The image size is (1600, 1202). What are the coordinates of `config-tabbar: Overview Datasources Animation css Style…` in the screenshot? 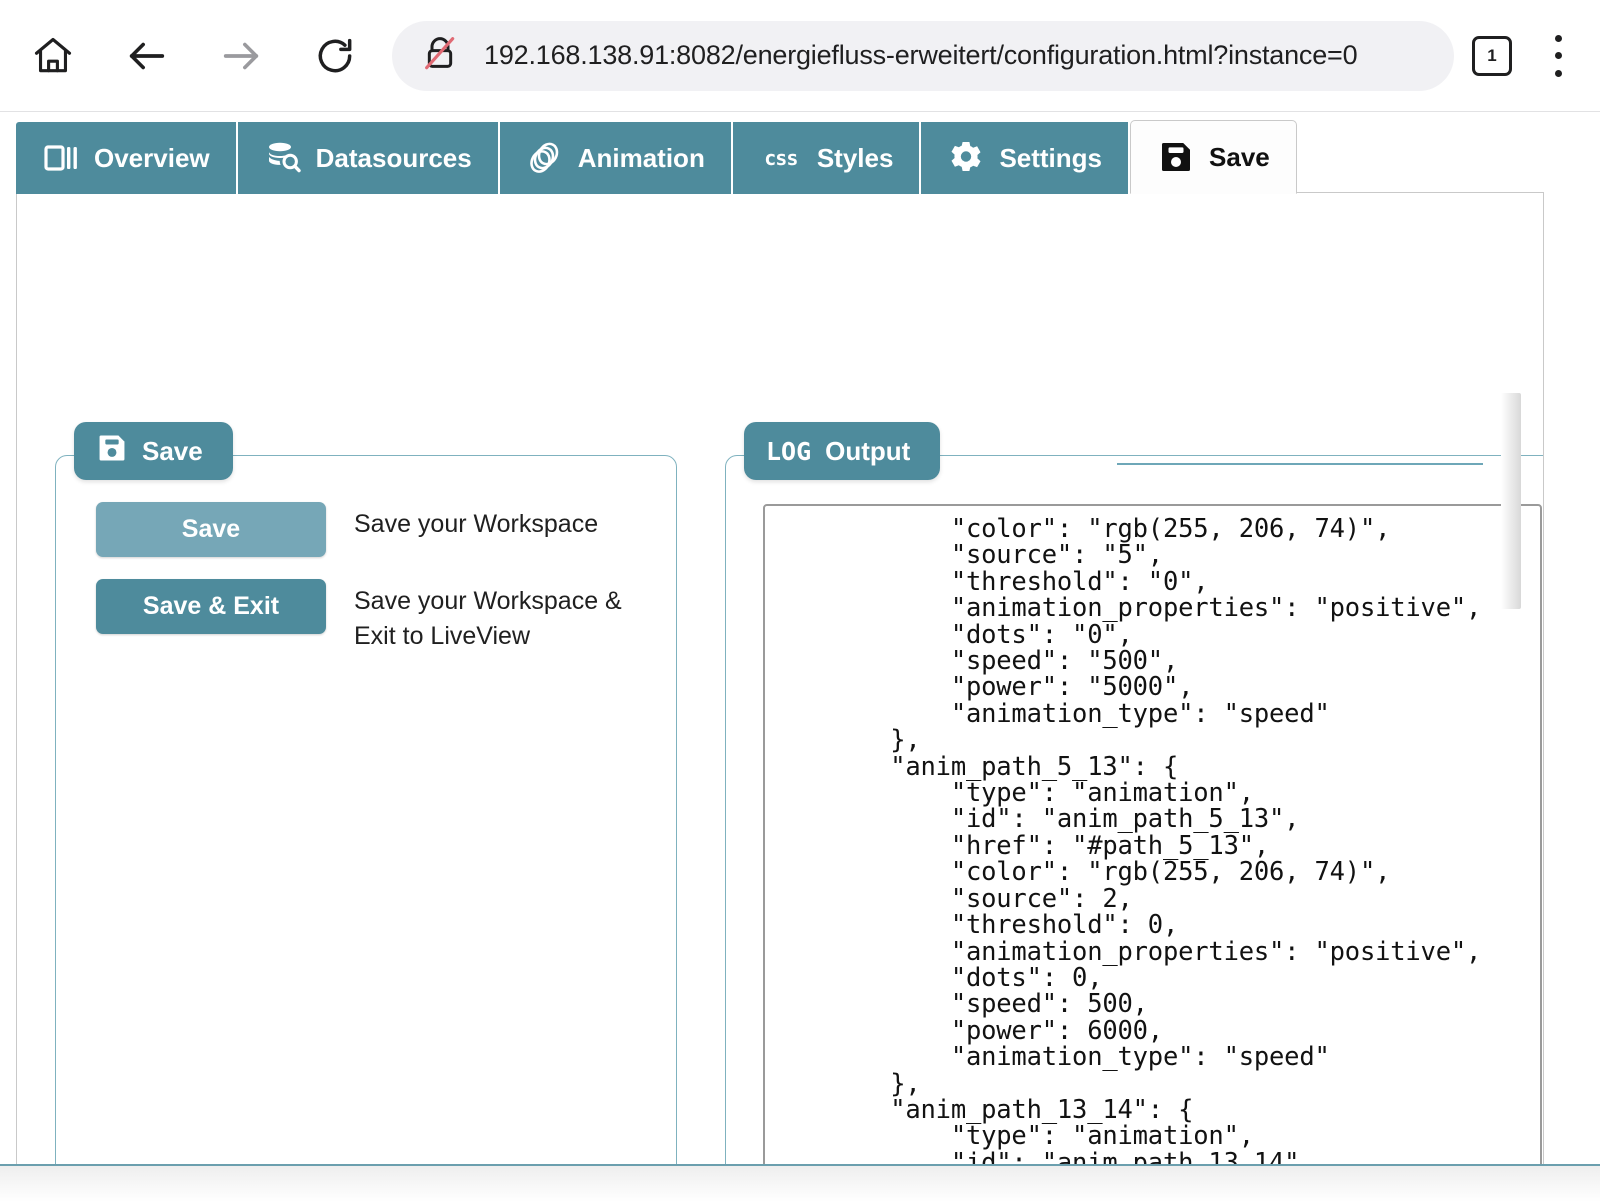 It's located at (656, 157).